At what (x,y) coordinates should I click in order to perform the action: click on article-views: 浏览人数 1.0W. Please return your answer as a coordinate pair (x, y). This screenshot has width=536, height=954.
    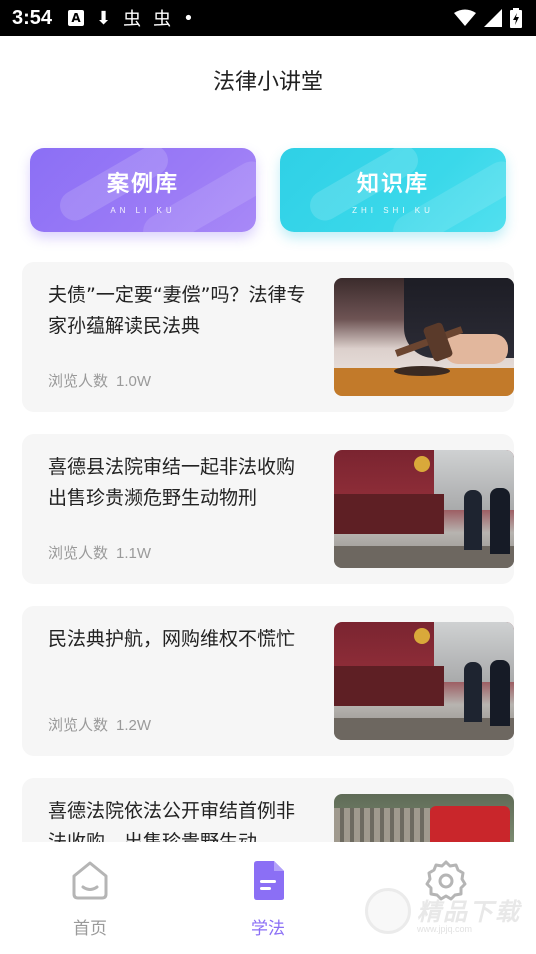
    Looking at the image, I should click on (99, 380).